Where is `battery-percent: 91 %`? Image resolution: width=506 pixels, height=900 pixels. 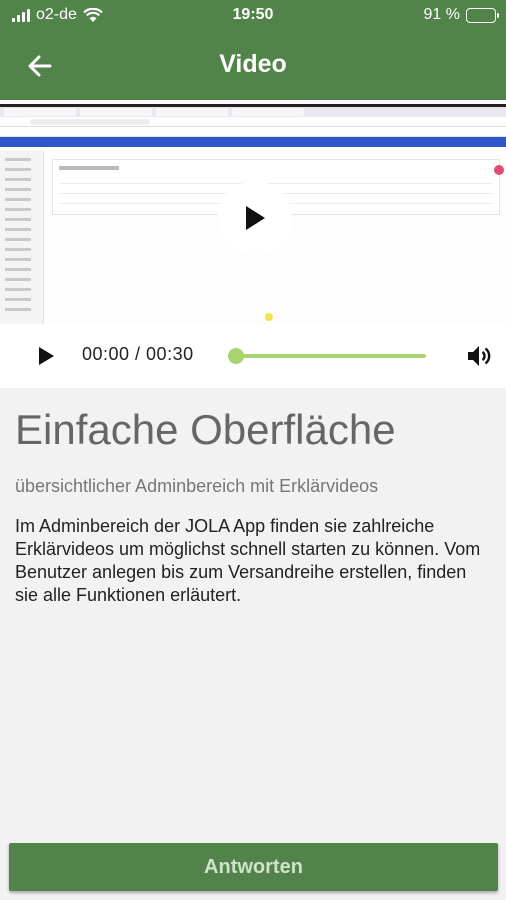 battery-percent: 91 % is located at coordinates (441, 14).